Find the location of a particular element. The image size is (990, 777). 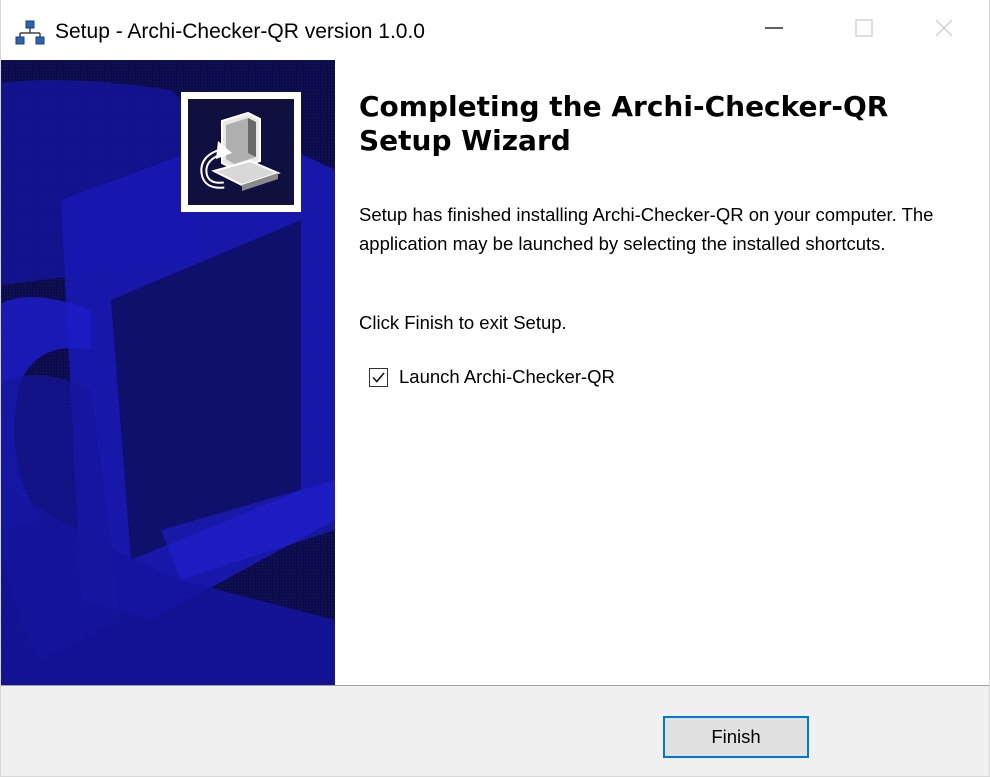

maximize-icon is located at coordinates (864, 30).